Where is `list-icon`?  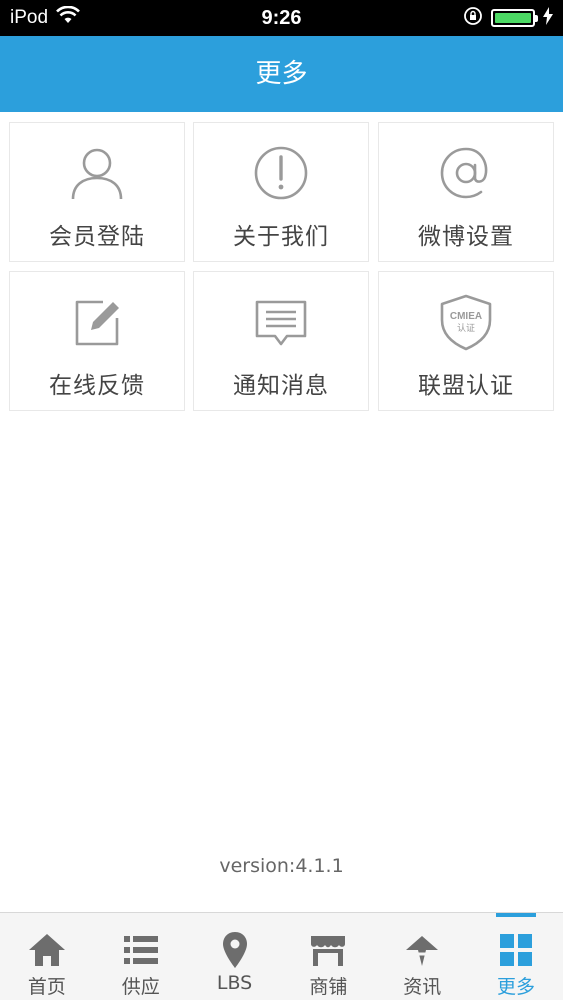
list-icon is located at coordinates (141, 950).